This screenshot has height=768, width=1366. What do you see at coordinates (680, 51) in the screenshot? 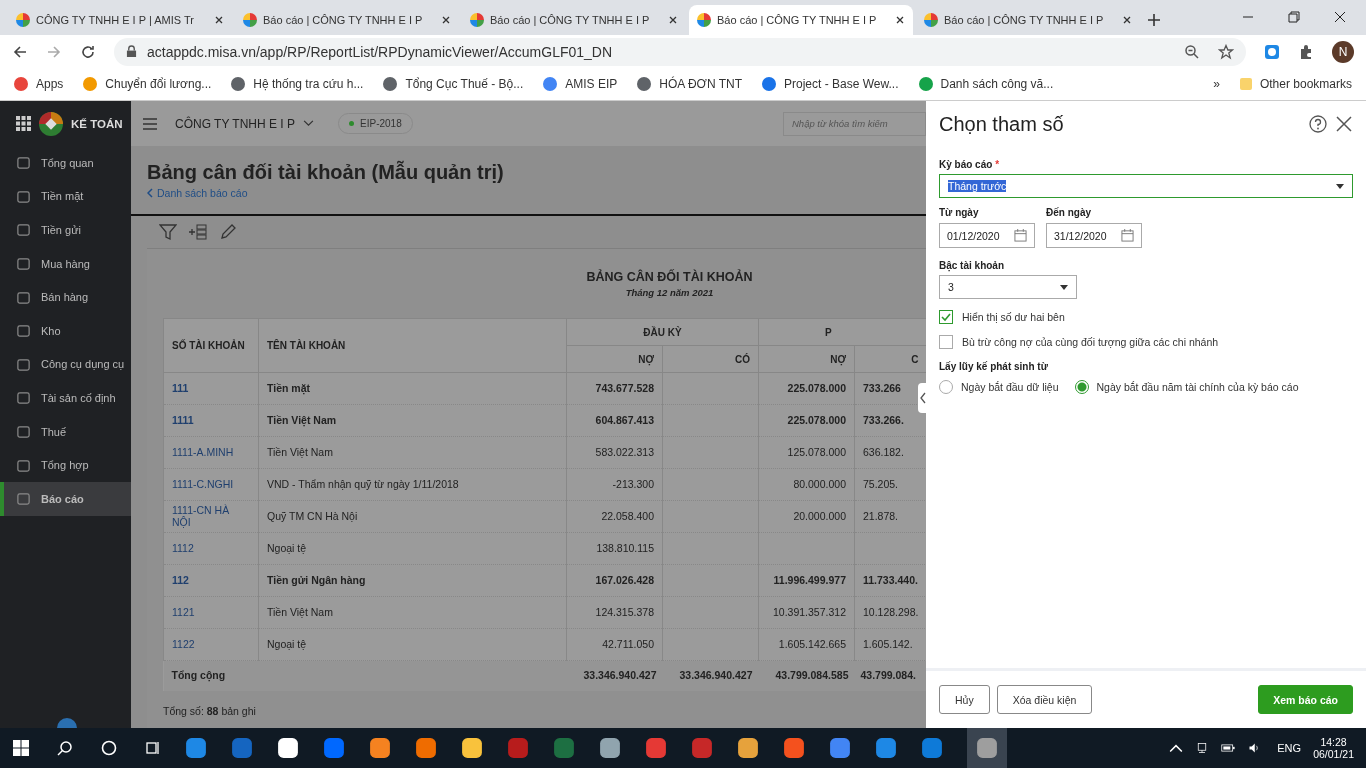
I see `address-bar: actappdc.misa.vn/app/RP/ReportList/RPDynamicViewer/AccumGLF01_DN` at bounding box center [680, 51].